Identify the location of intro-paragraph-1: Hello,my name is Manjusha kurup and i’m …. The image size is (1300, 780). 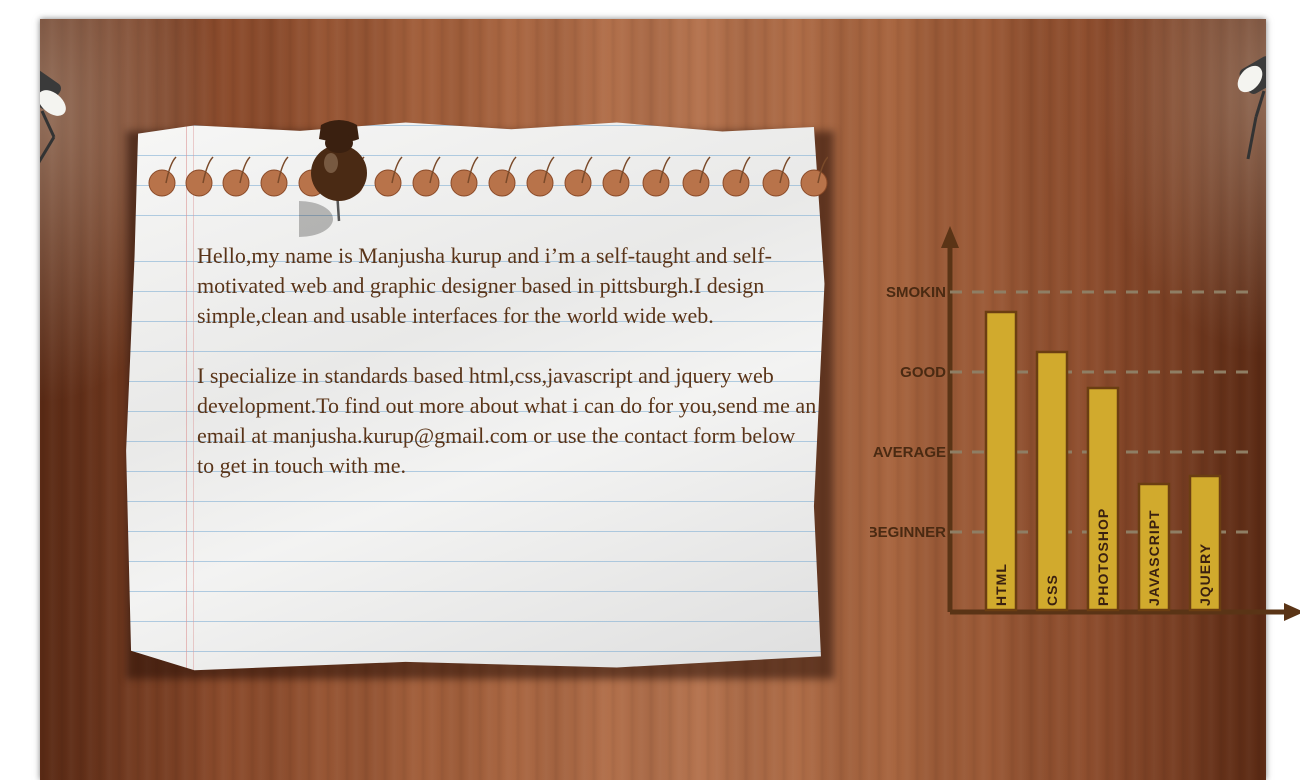
(484, 285).